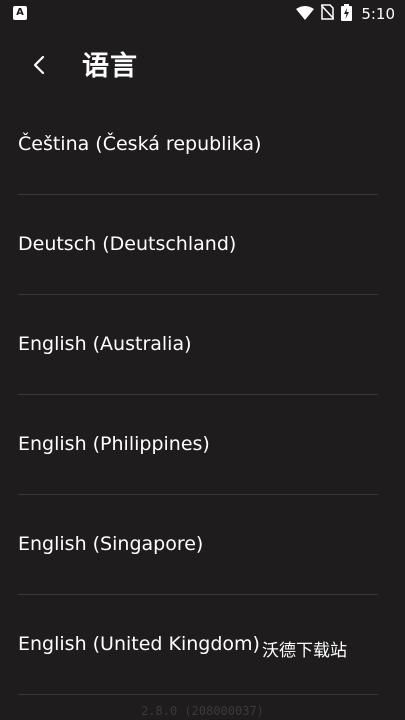 This screenshot has width=405, height=720. Describe the element at coordinates (111, 544) in the screenshot. I see `language-label: English (Singapore)` at that location.